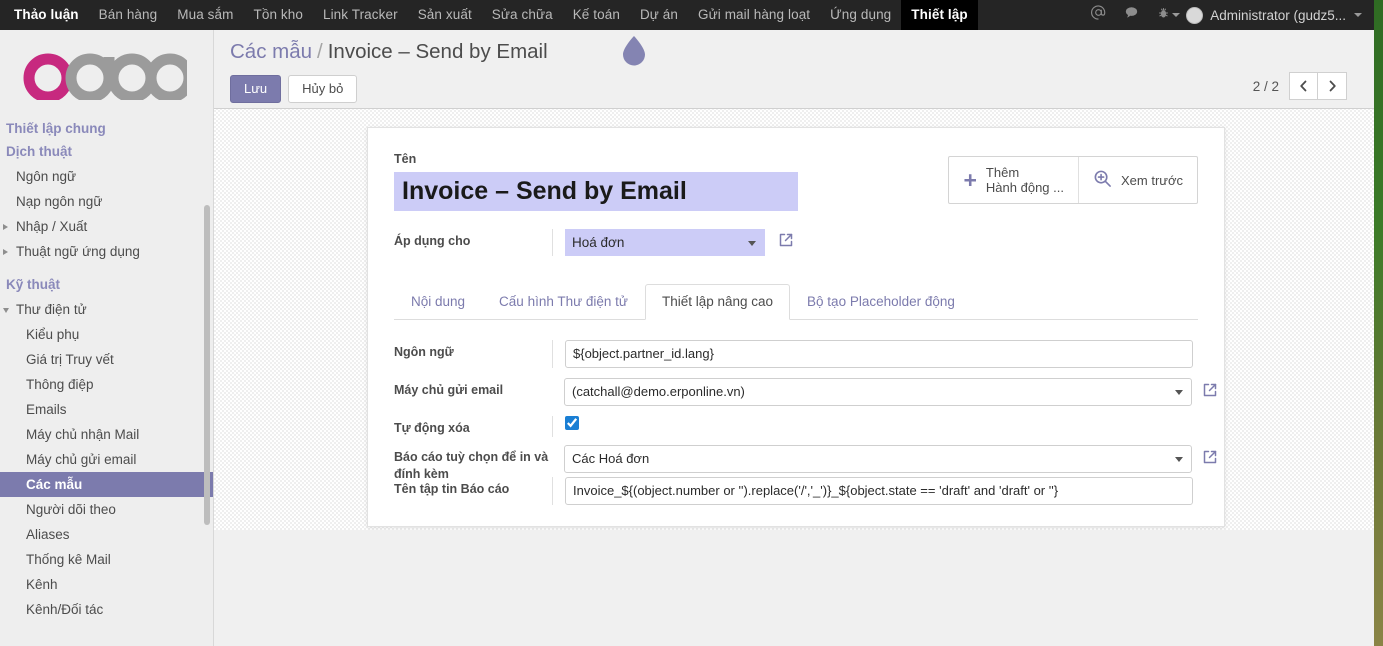 The width and height of the screenshot is (1383, 646). Describe the element at coordinates (1151, 180) in the screenshot. I see `preview-label: Xem trước` at that location.